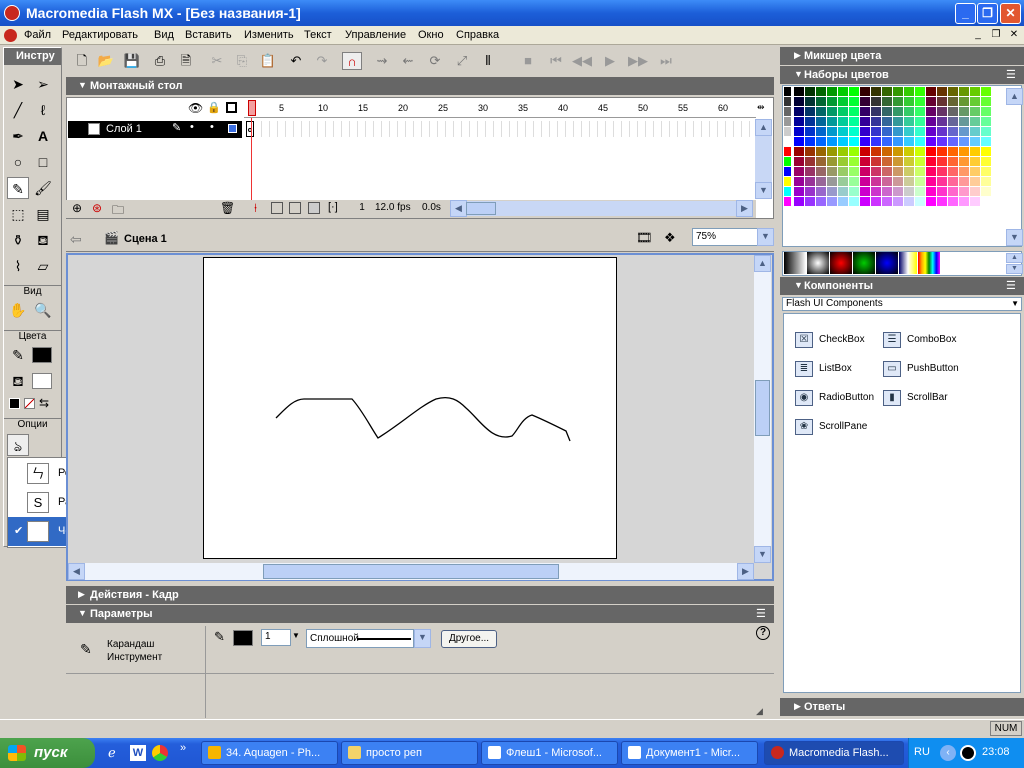  I want to click on step-back-icon: ◀◀, so click(582, 61).